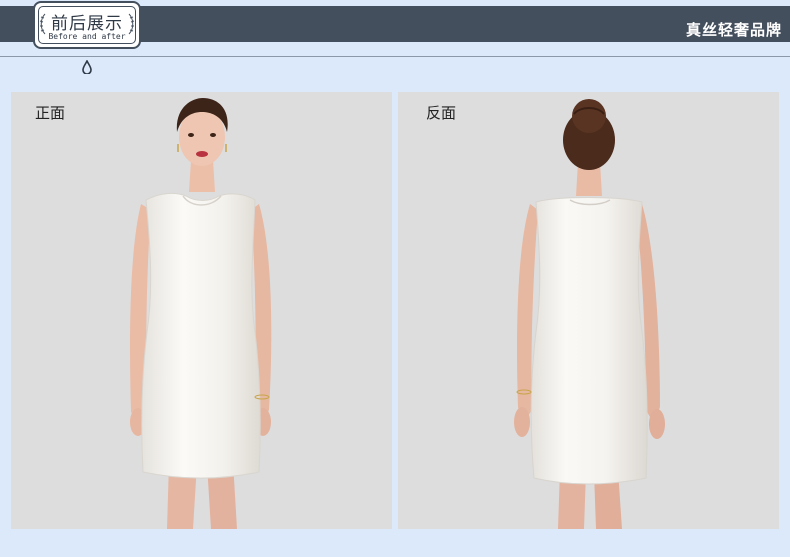 This screenshot has width=790, height=557. I want to click on header-divider, so click(395, 56).